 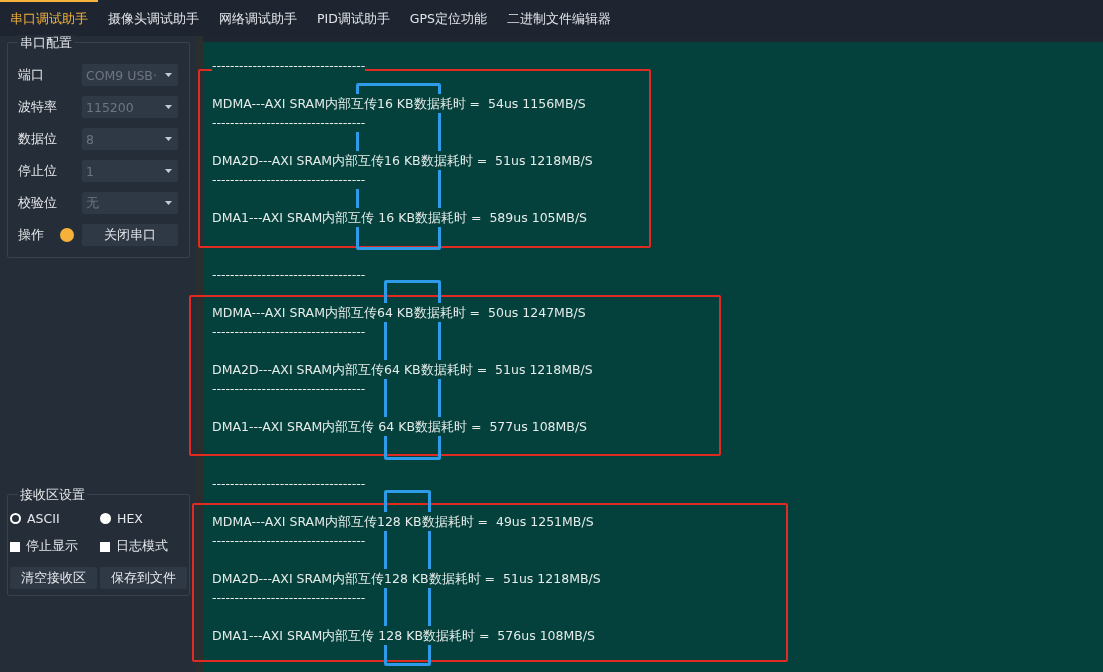 What do you see at coordinates (38, 107) in the screenshot?
I see `field-label: 波特率` at bounding box center [38, 107].